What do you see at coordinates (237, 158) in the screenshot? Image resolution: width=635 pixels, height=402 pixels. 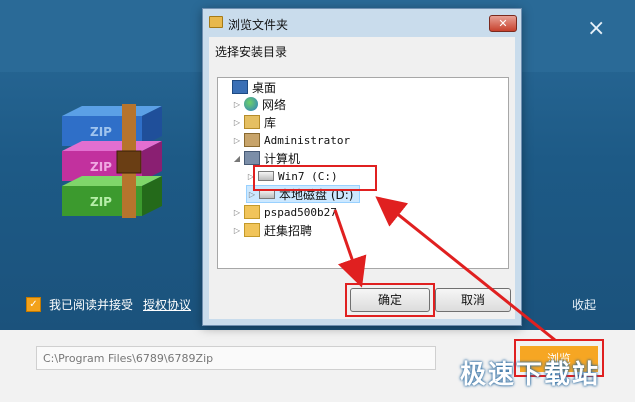 I see `tree-expander: ◢` at bounding box center [237, 158].